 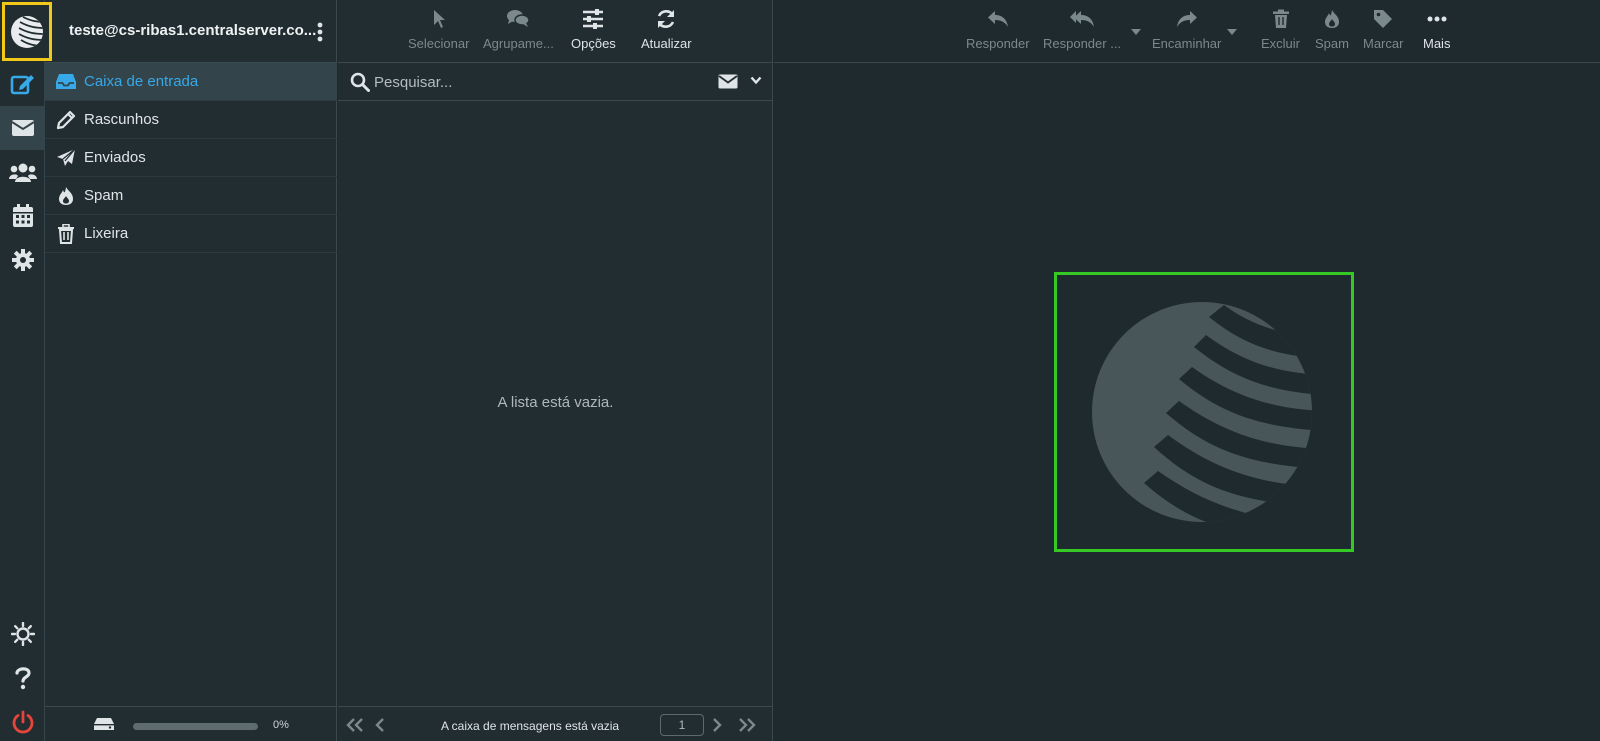 I want to click on prev-page-button, so click(x=380, y=725).